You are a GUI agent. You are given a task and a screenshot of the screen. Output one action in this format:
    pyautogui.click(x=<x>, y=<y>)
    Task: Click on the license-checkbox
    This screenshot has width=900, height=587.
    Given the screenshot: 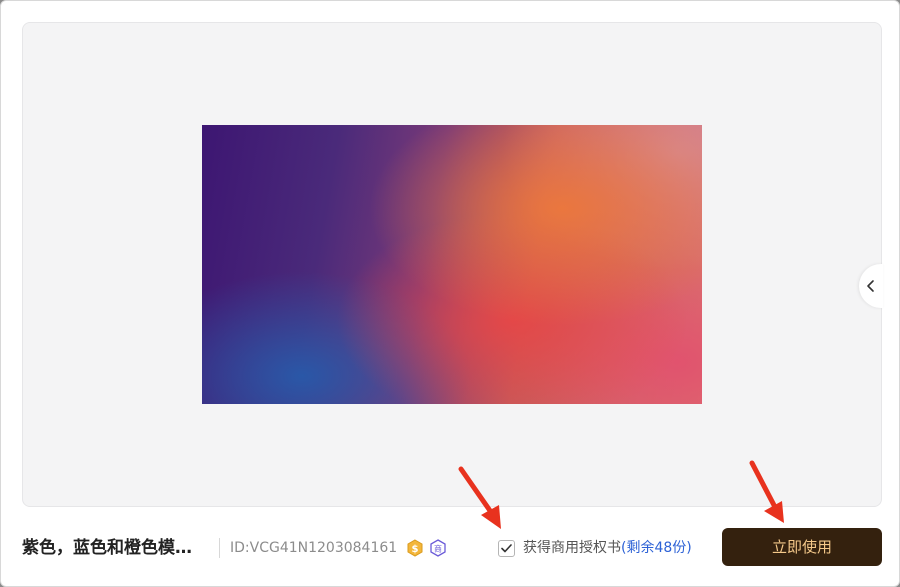 What is the action you would take?
    pyautogui.click(x=506, y=548)
    